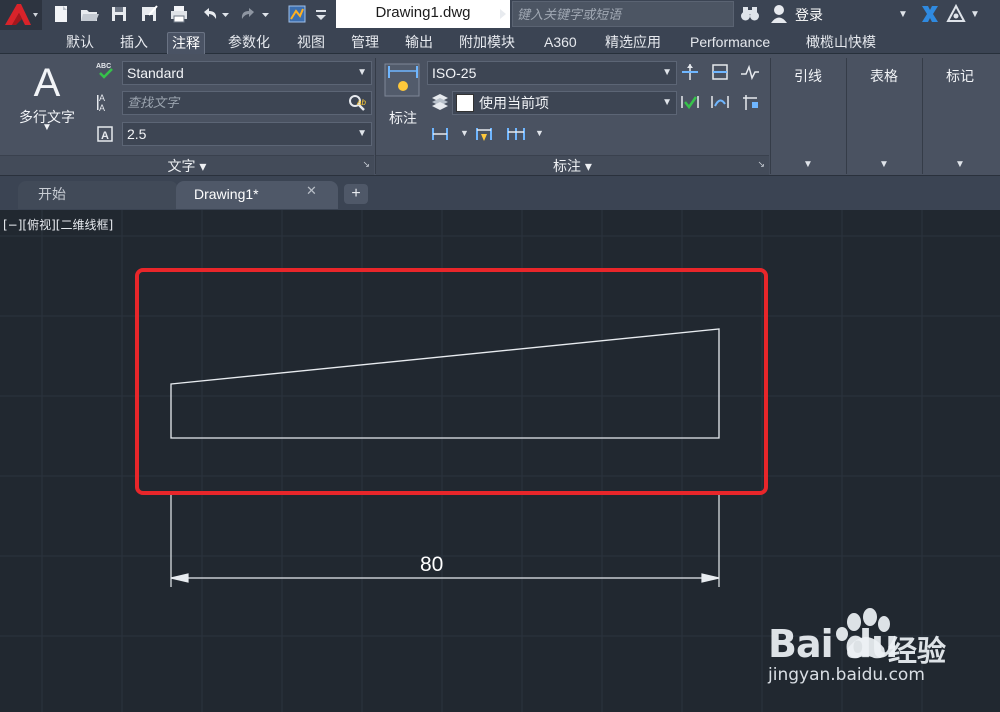 The image size is (1000, 712). I want to click on dim-break-icon, so click(720, 72).